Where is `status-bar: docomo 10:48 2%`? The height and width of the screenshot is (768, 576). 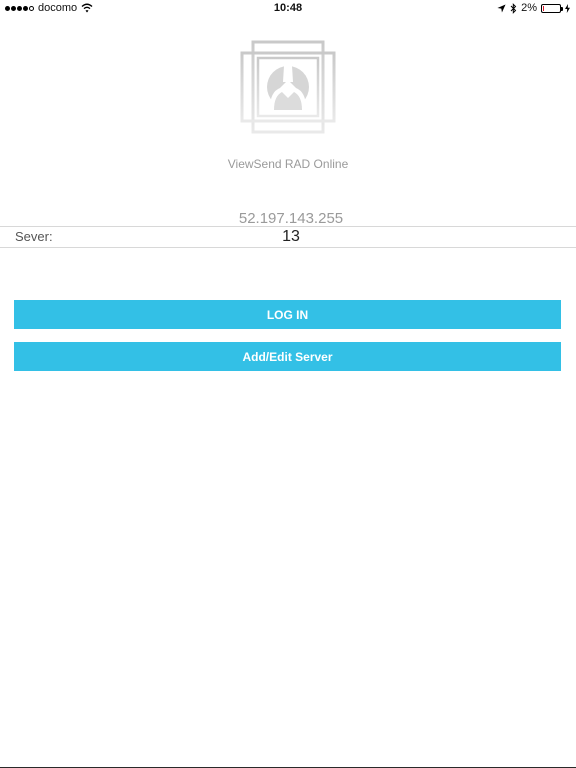 status-bar: docomo 10:48 2% is located at coordinates (288, 9).